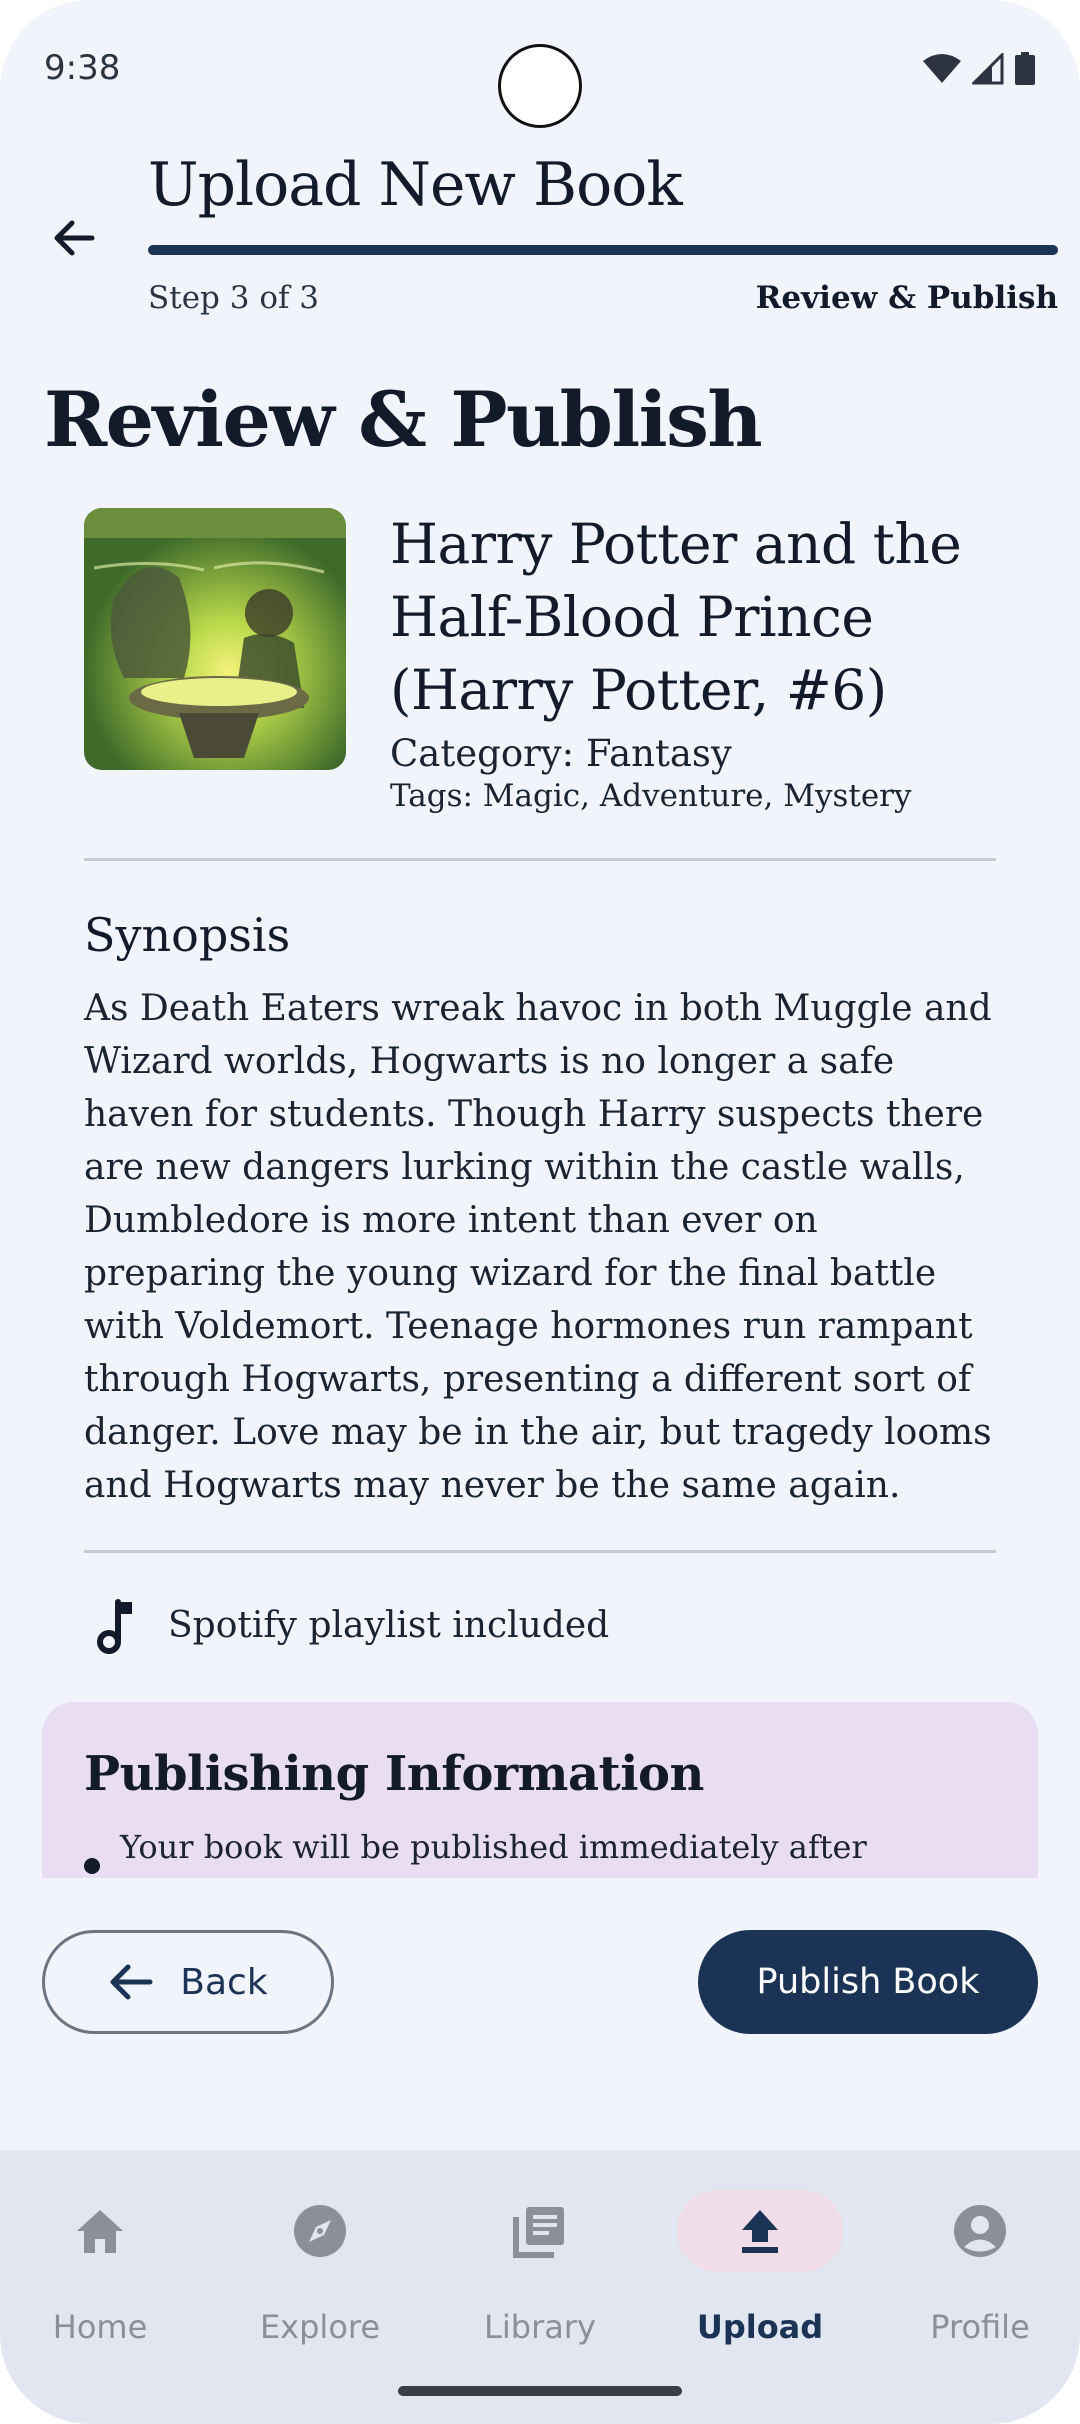 The width and height of the screenshot is (1080, 2424). Describe the element at coordinates (114, 1626) in the screenshot. I see `music-note-icon` at that location.